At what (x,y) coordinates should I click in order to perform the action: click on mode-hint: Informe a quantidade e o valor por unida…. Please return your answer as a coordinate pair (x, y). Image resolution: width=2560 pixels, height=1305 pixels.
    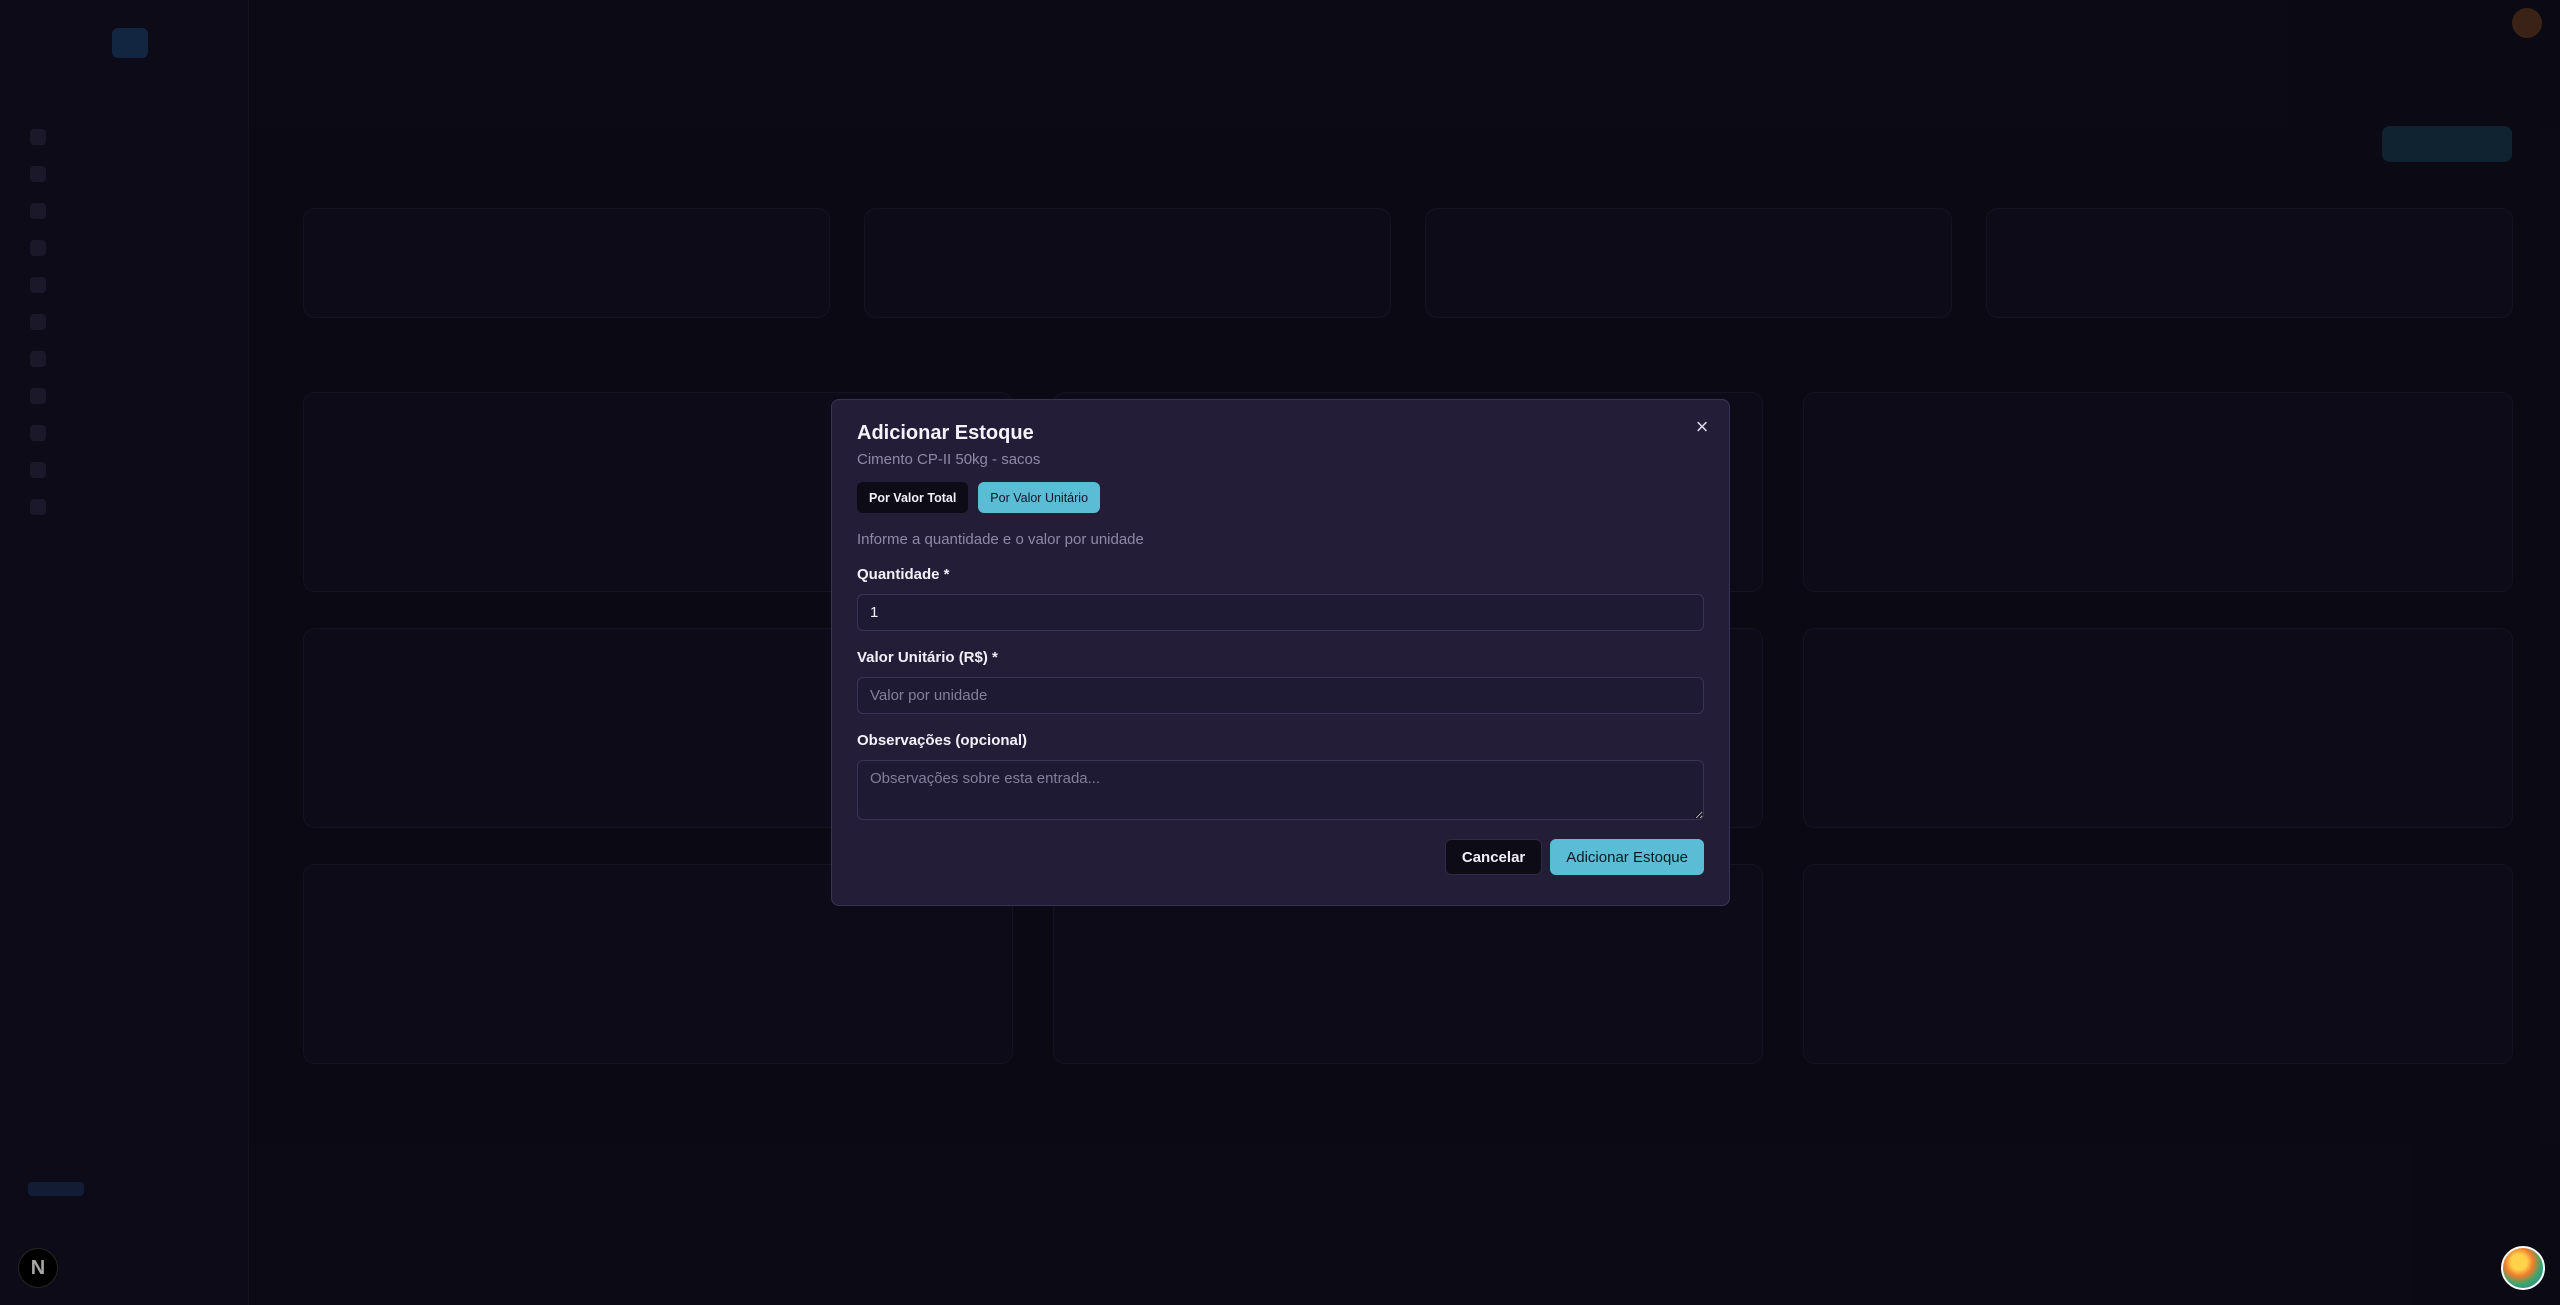
    Looking at the image, I should click on (1000, 539).